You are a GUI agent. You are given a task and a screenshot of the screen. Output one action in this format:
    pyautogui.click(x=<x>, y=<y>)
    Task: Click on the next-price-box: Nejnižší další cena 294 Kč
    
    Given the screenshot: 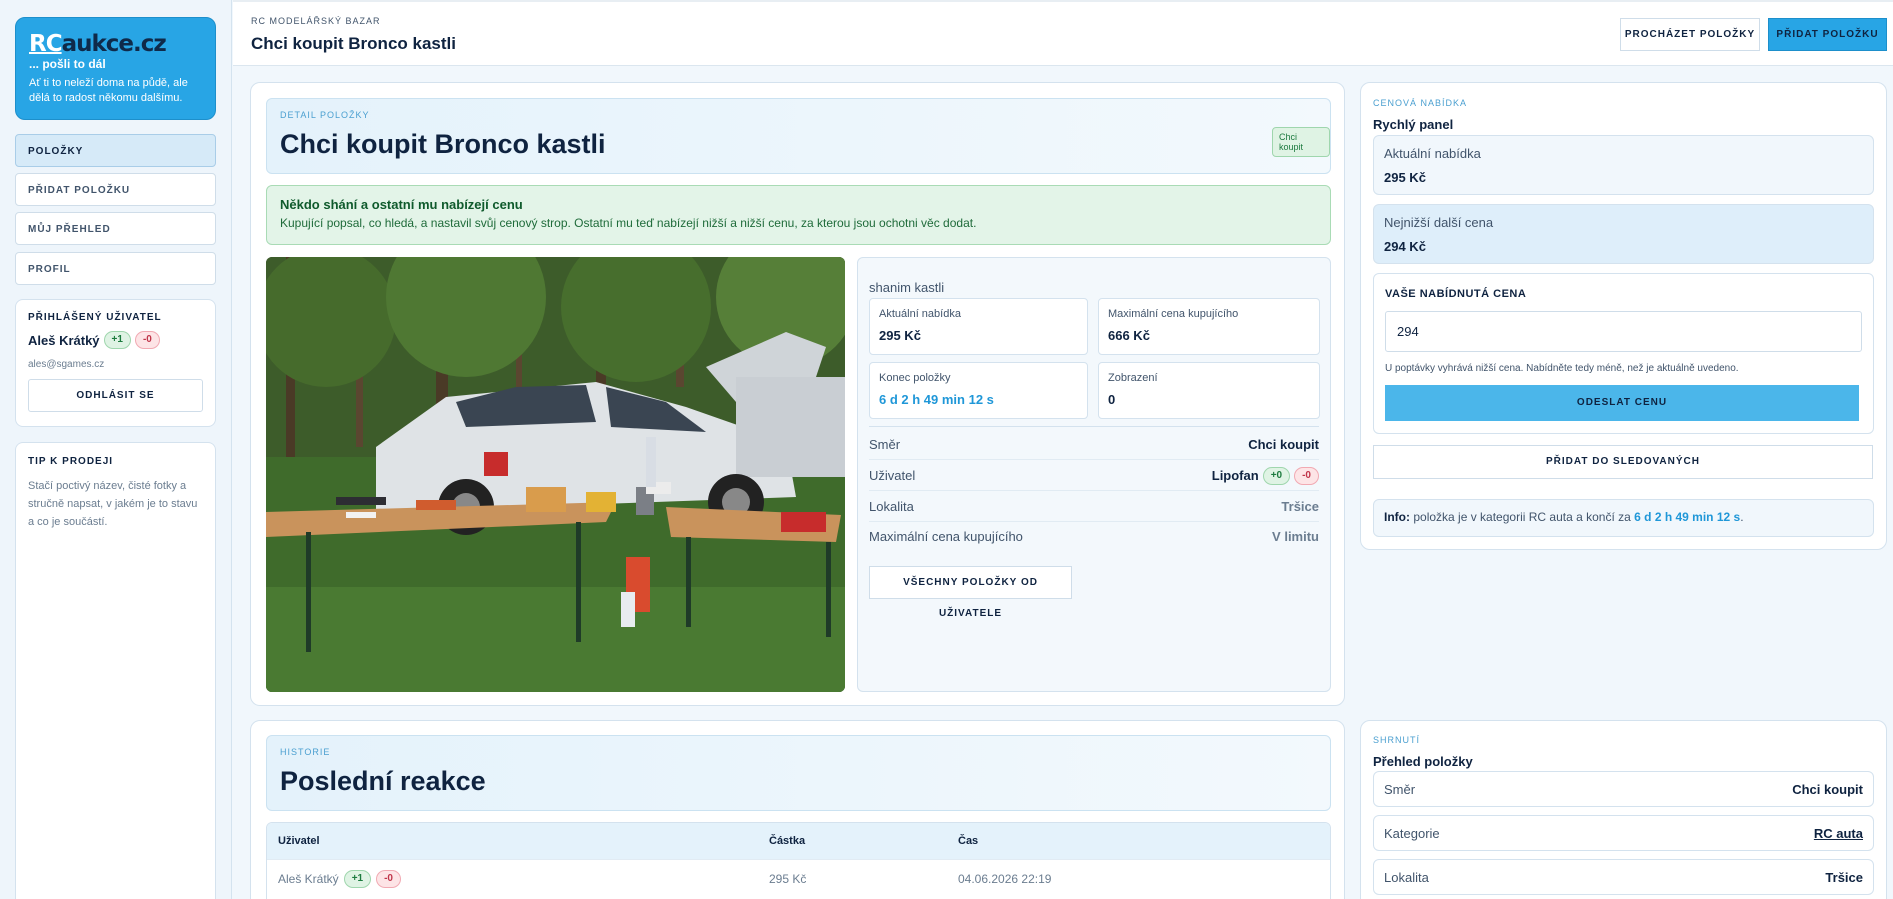 What is the action you would take?
    pyautogui.click(x=1623, y=234)
    